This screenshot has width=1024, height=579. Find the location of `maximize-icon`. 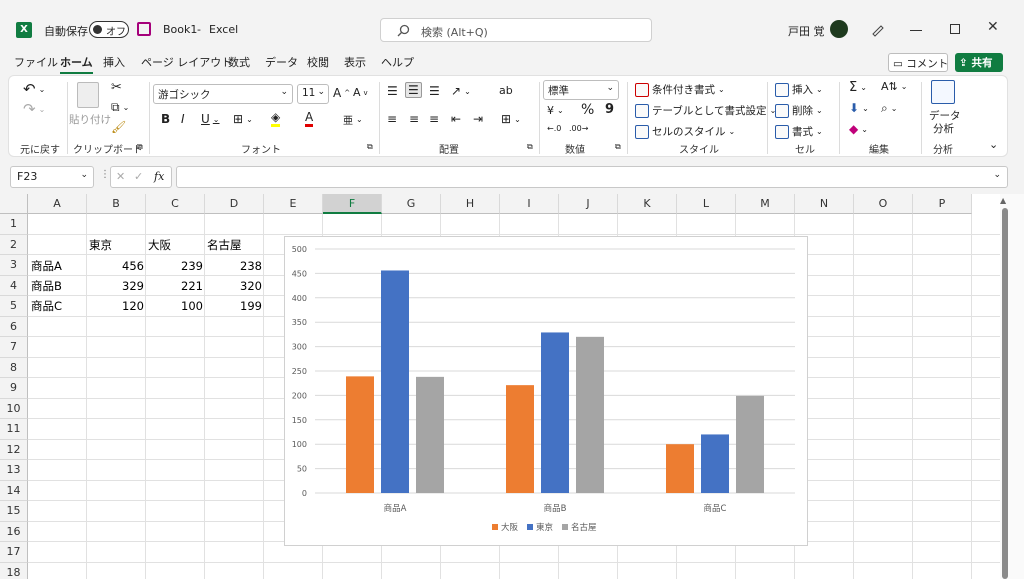

maximize-icon is located at coordinates (955, 29).